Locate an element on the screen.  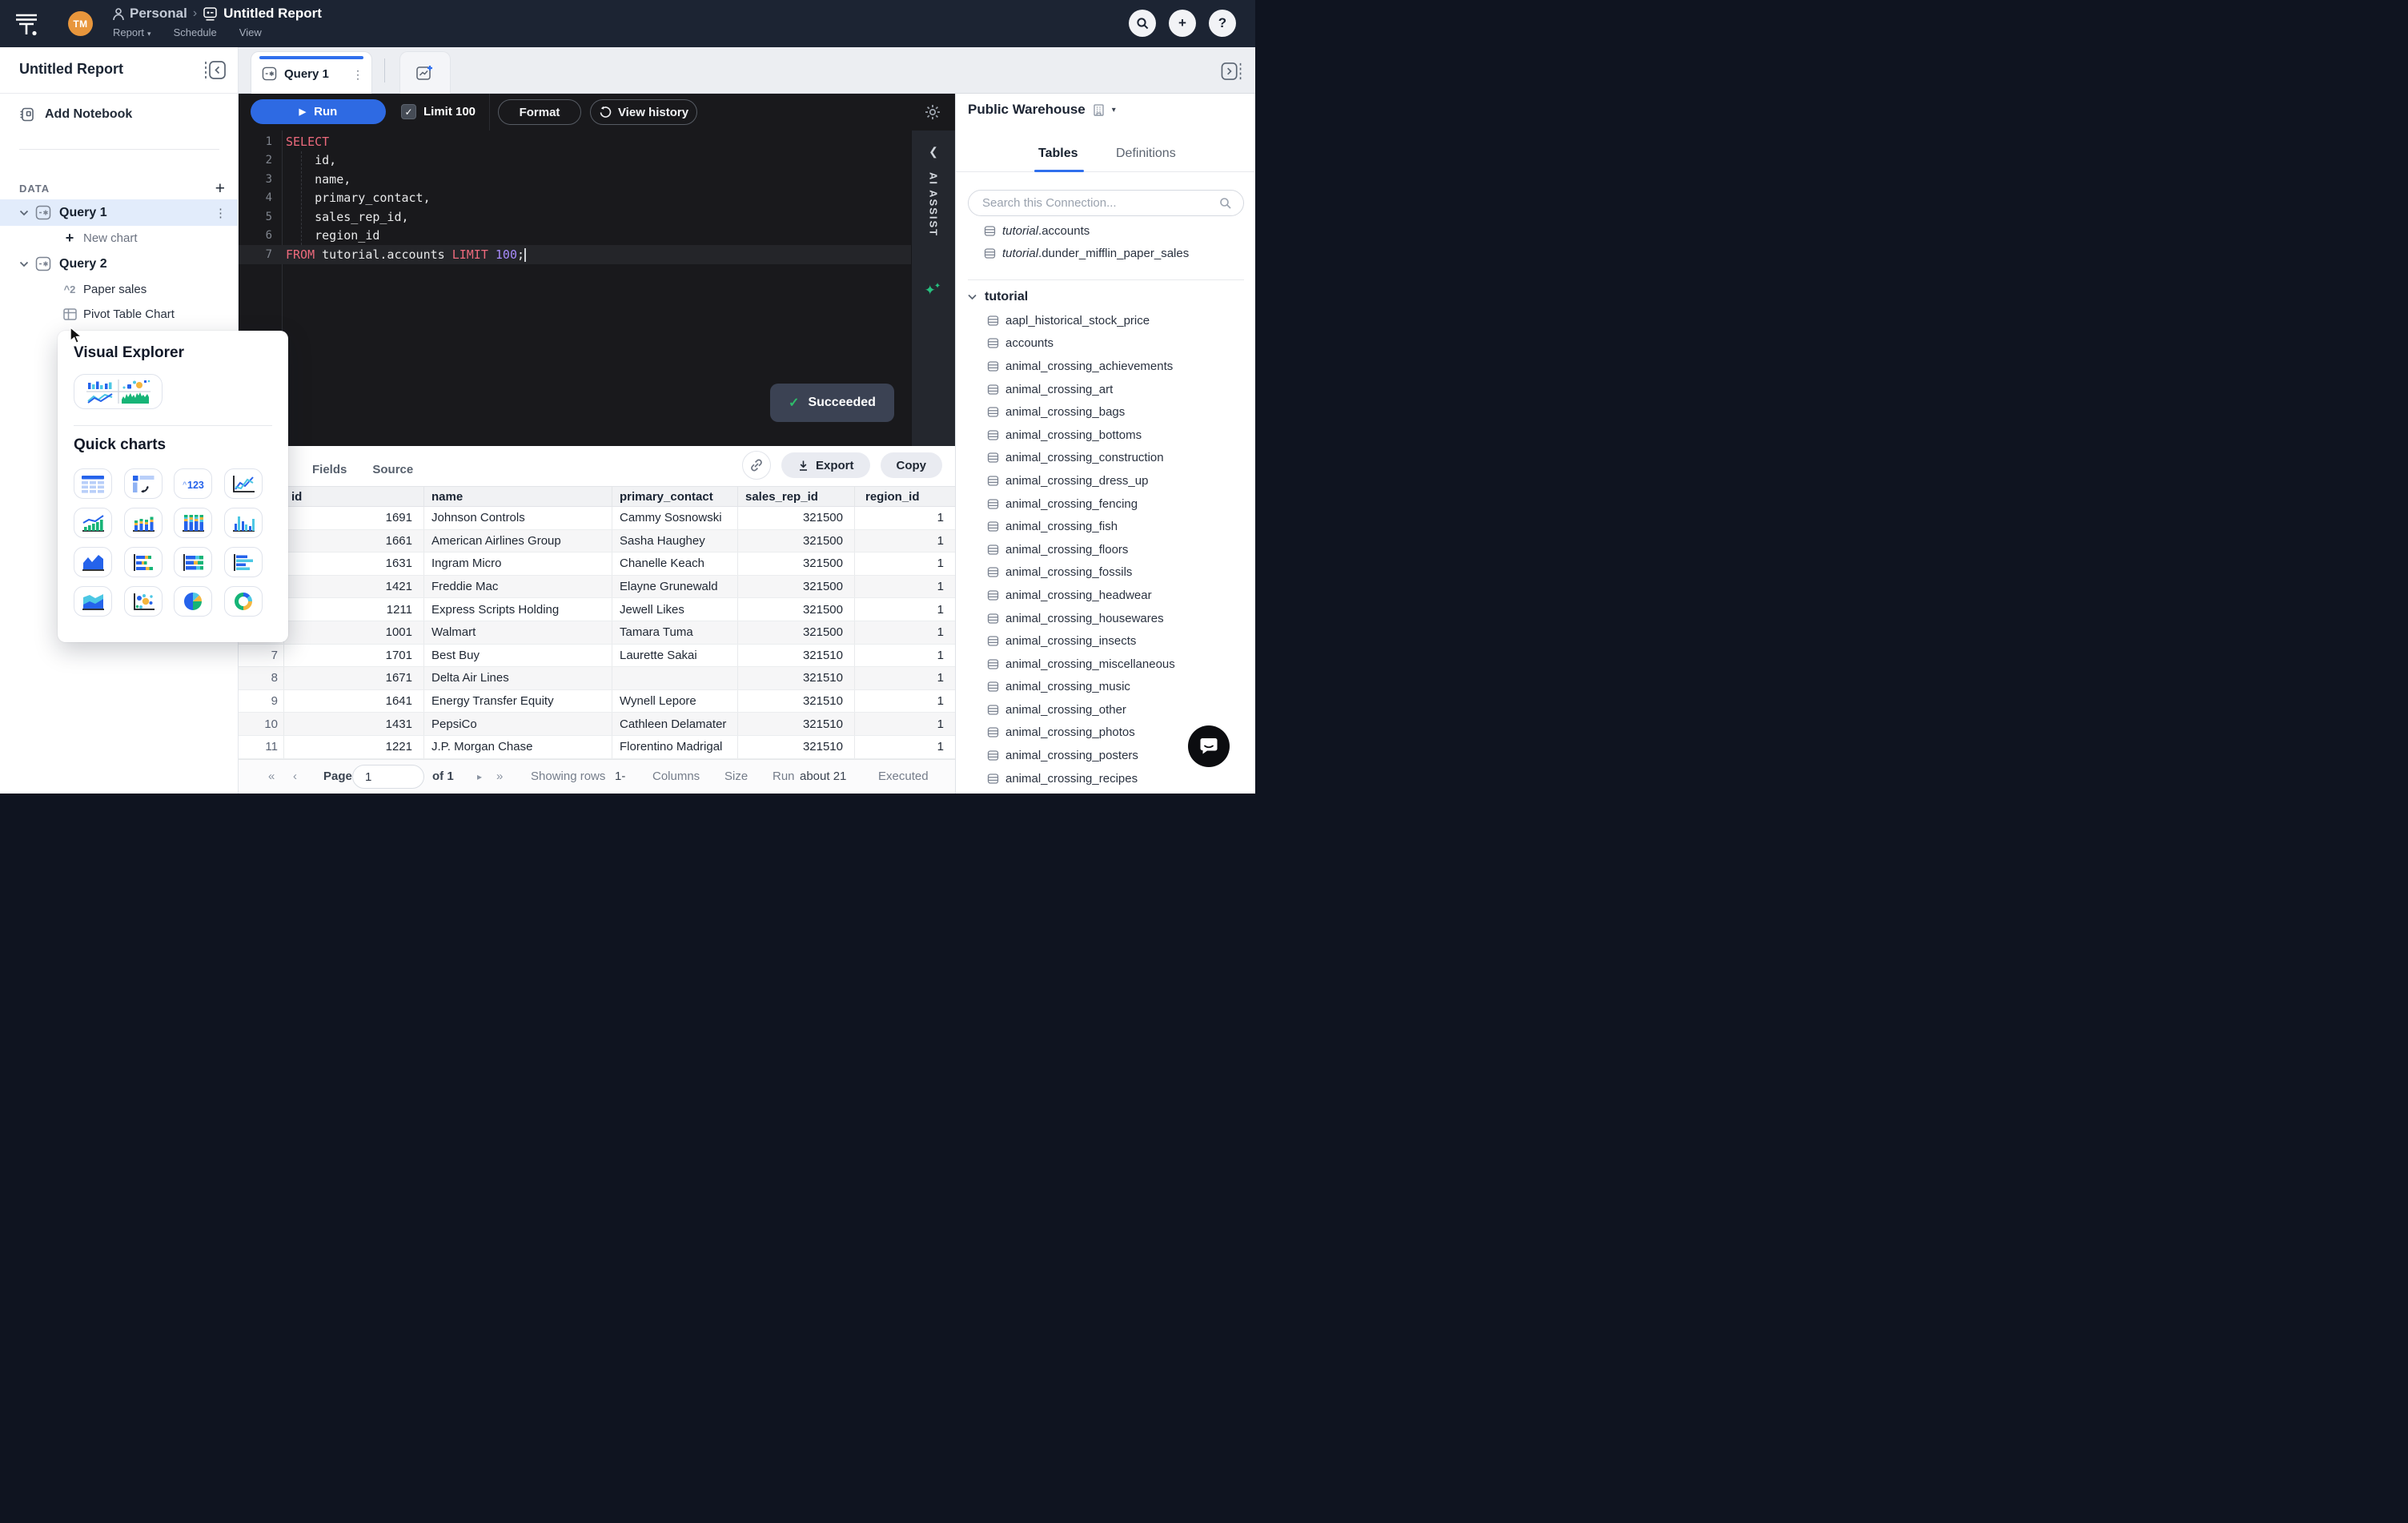
column-header-region-id: region_id is located at coordinates (905, 496).